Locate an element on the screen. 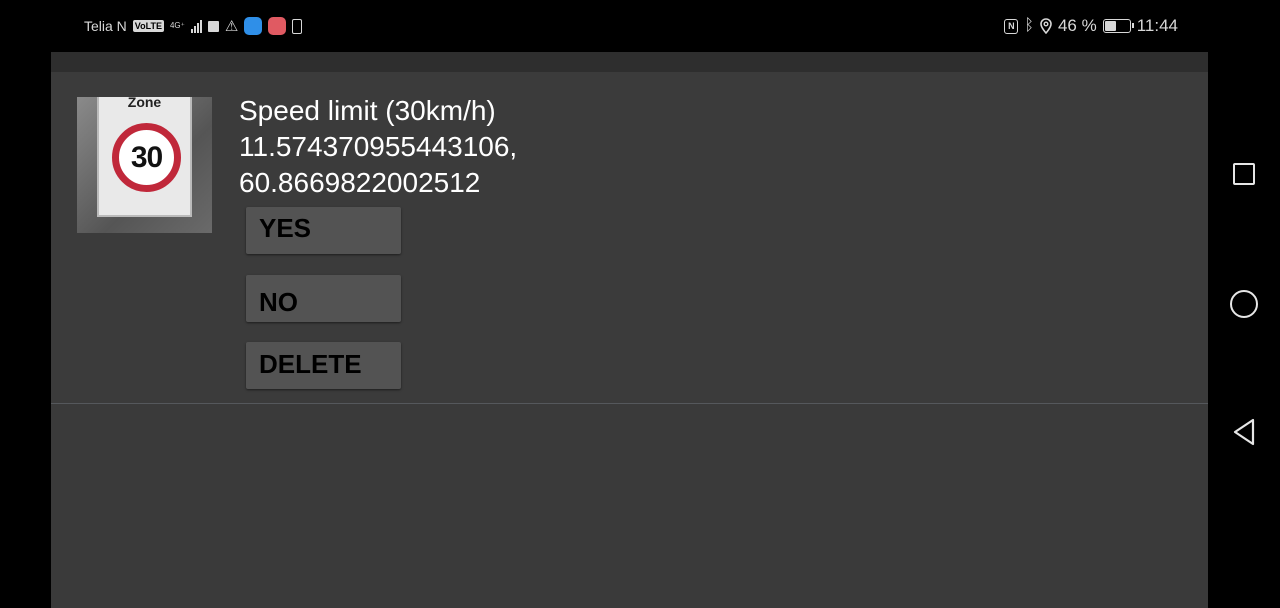  nfc-icon: N is located at coordinates (1011, 26).